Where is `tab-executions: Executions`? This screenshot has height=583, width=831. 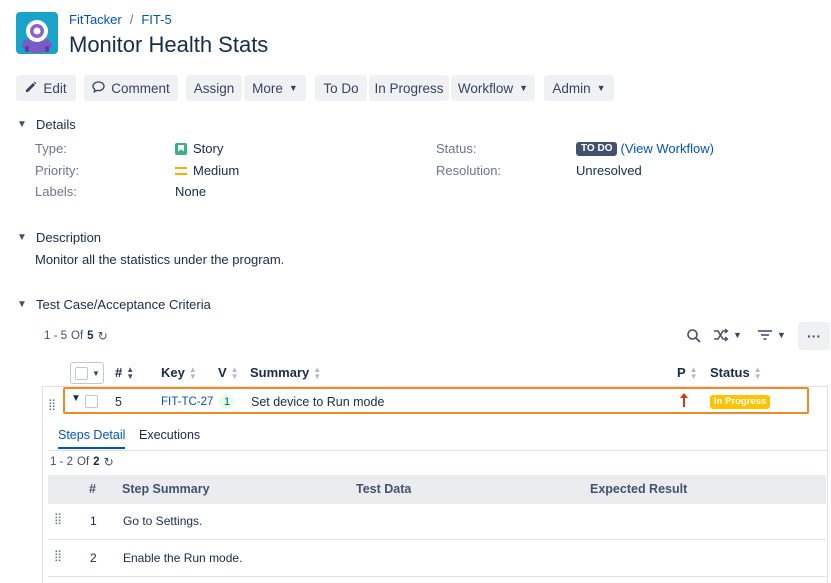
tab-executions: Executions is located at coordinates (169, 435).